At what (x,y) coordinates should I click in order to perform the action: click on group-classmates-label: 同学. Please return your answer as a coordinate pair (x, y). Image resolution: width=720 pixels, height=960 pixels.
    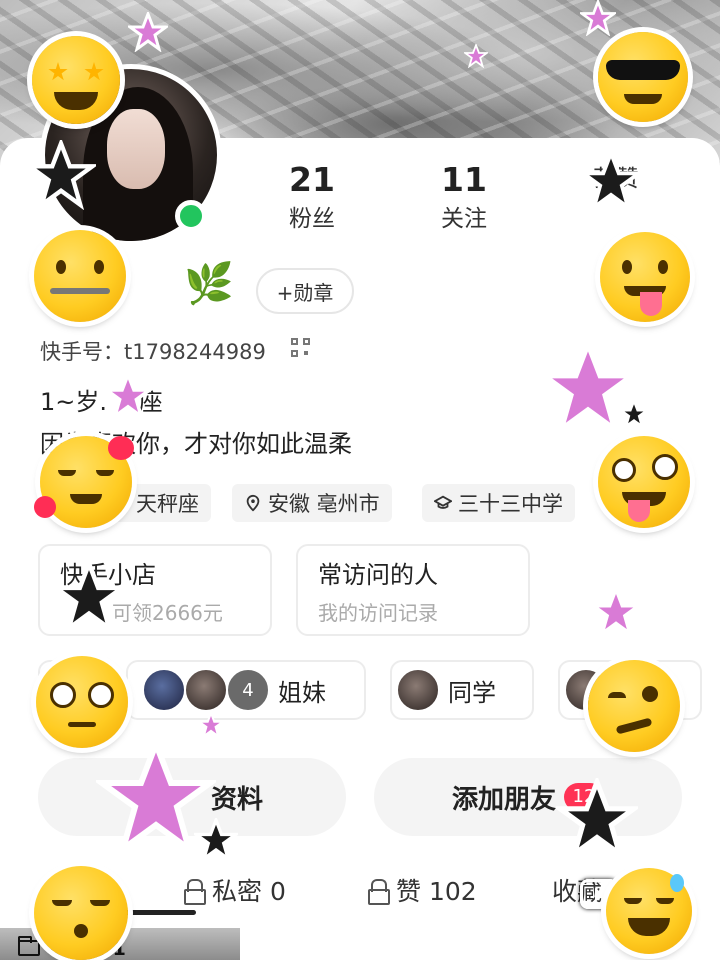
    Looking at the image, I should click on (472, 692).